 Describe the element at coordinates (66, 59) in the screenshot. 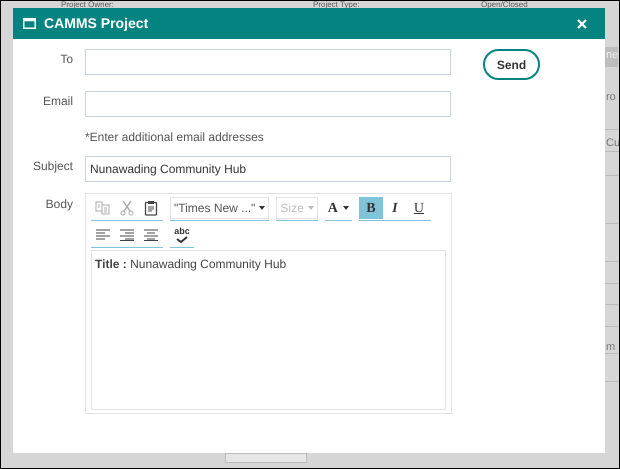

I see `field-label: To` at that location.